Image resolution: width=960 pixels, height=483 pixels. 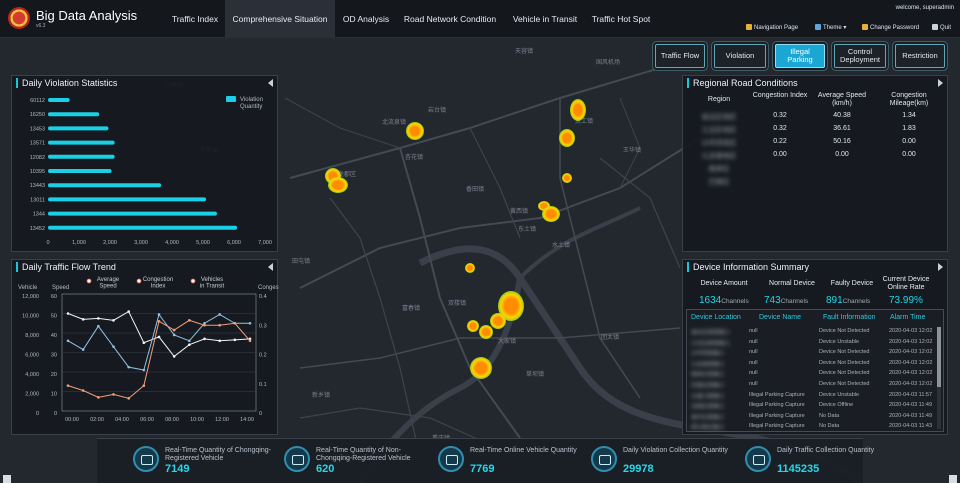 What do you see at coordinates (146, 459) in the screenshot?
I see `car-icon` at bounding box center [146, 459].